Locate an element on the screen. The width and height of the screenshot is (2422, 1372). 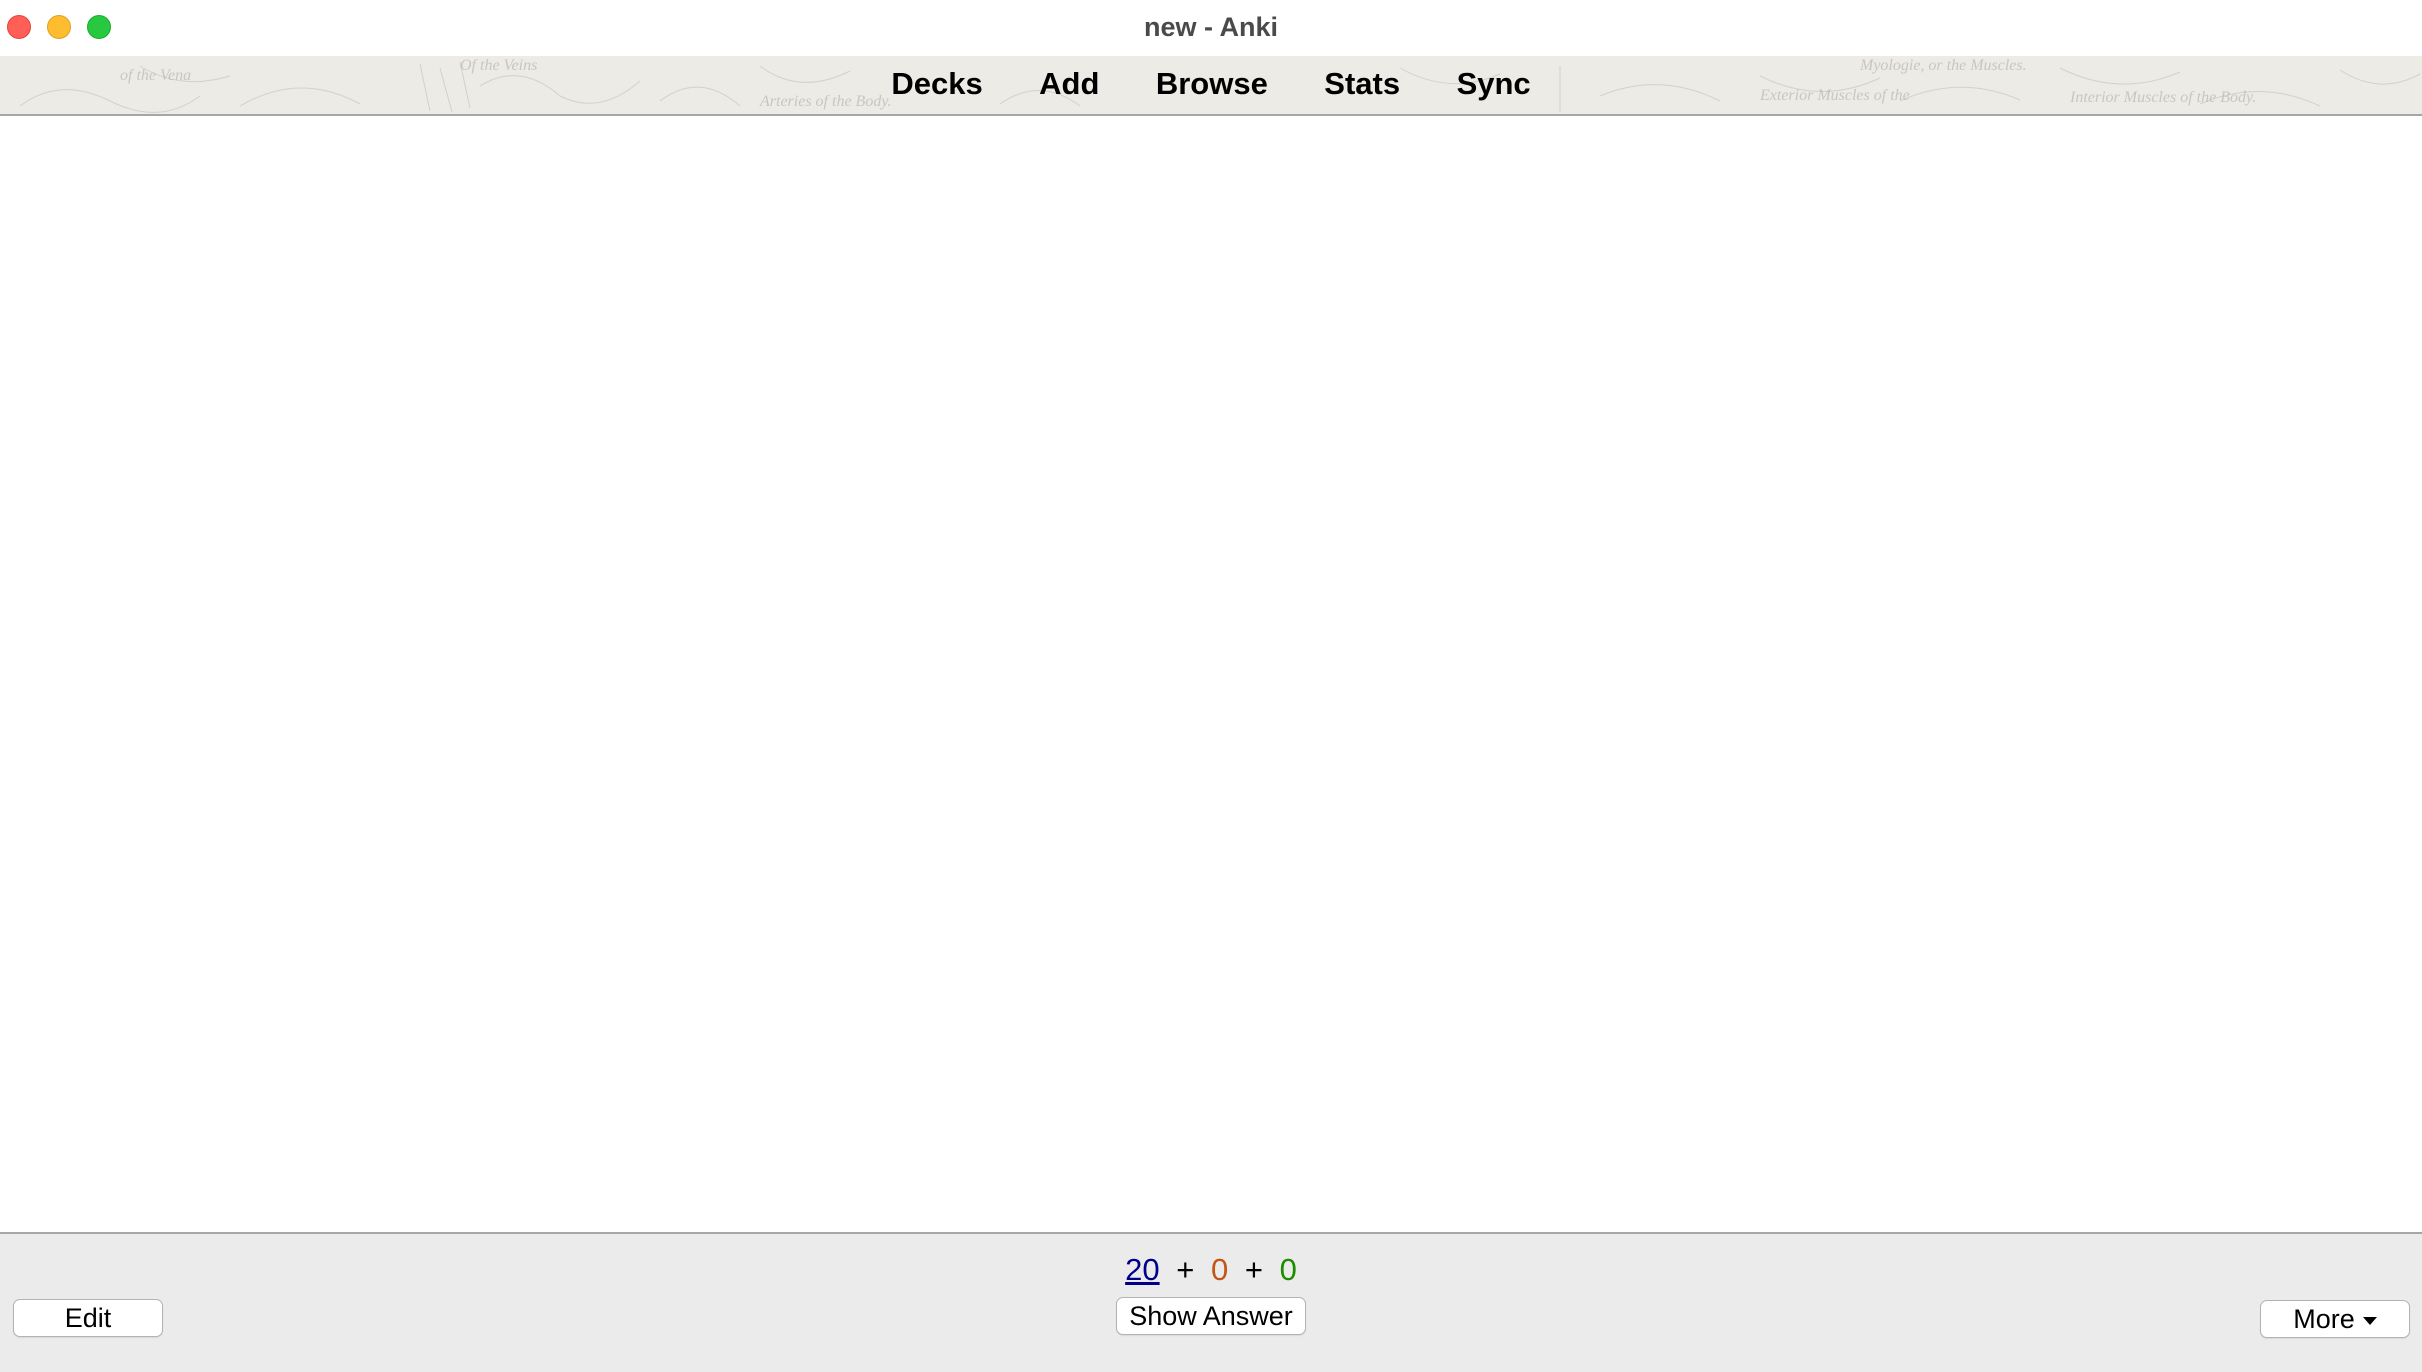
toolbar-links: Decks Add Browse Stats Sync is located at coordinates (1211, 84).